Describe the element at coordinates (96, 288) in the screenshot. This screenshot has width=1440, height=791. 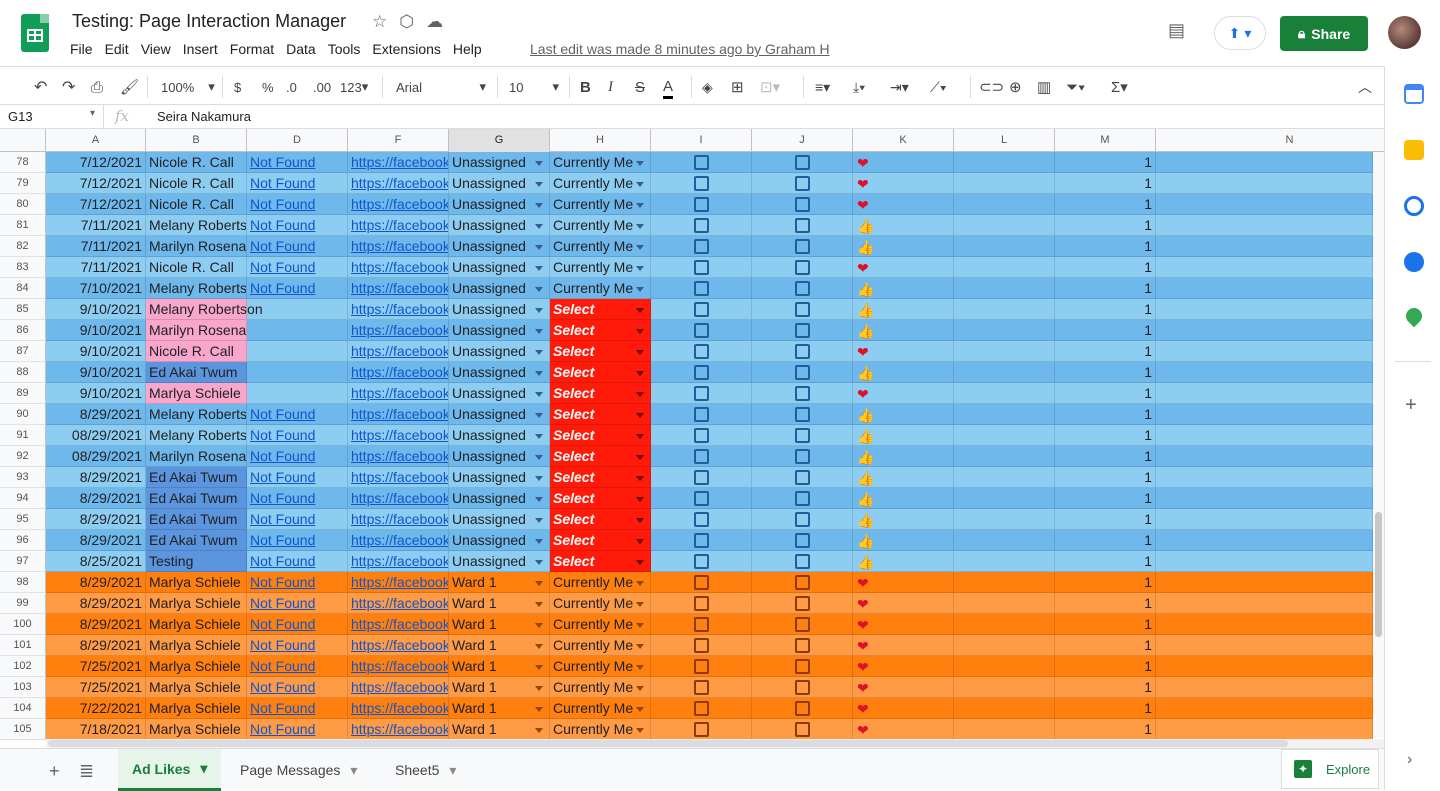
I see `date-cell: 7/10/2021` at that location.